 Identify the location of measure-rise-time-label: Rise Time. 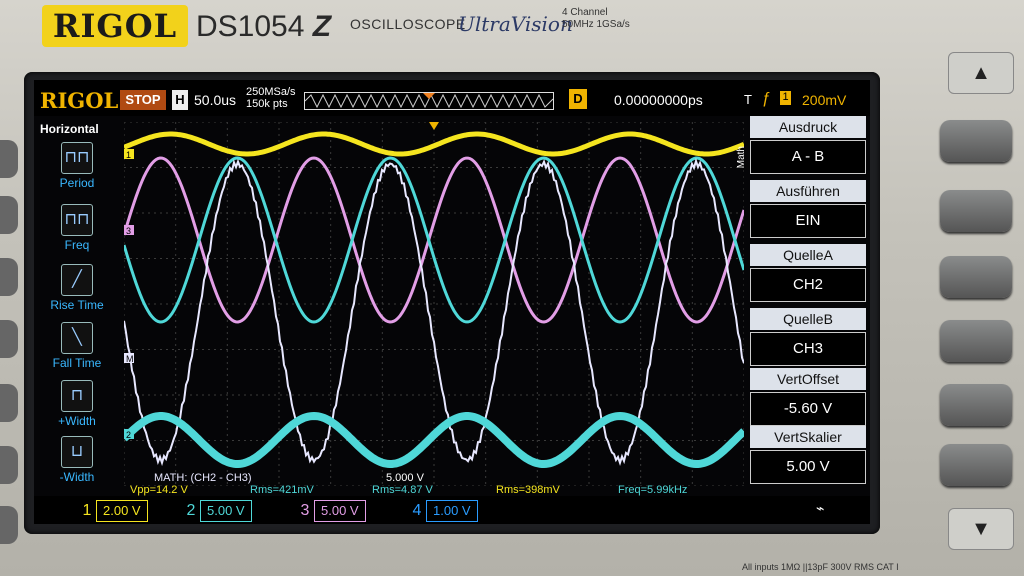
(77, 305).